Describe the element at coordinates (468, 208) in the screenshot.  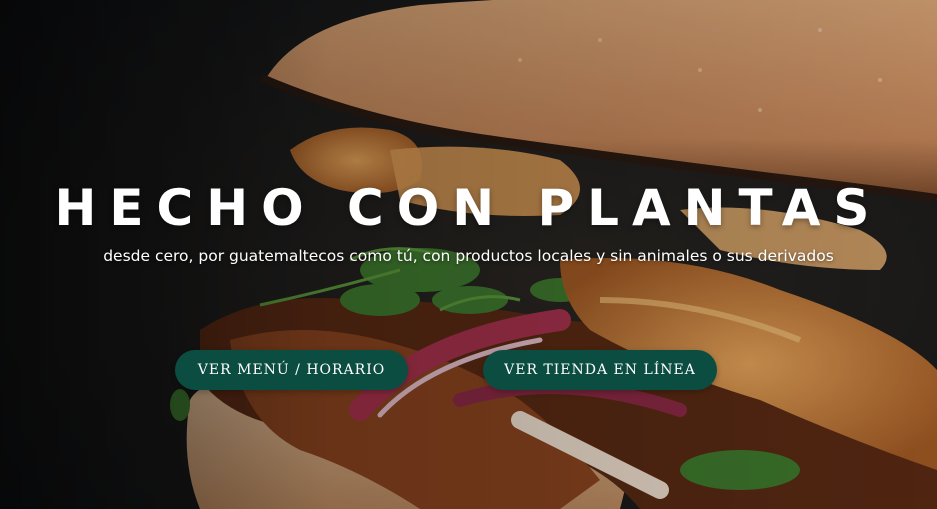
I see `hero-title: HECHO CON PLANTAS` at that location.